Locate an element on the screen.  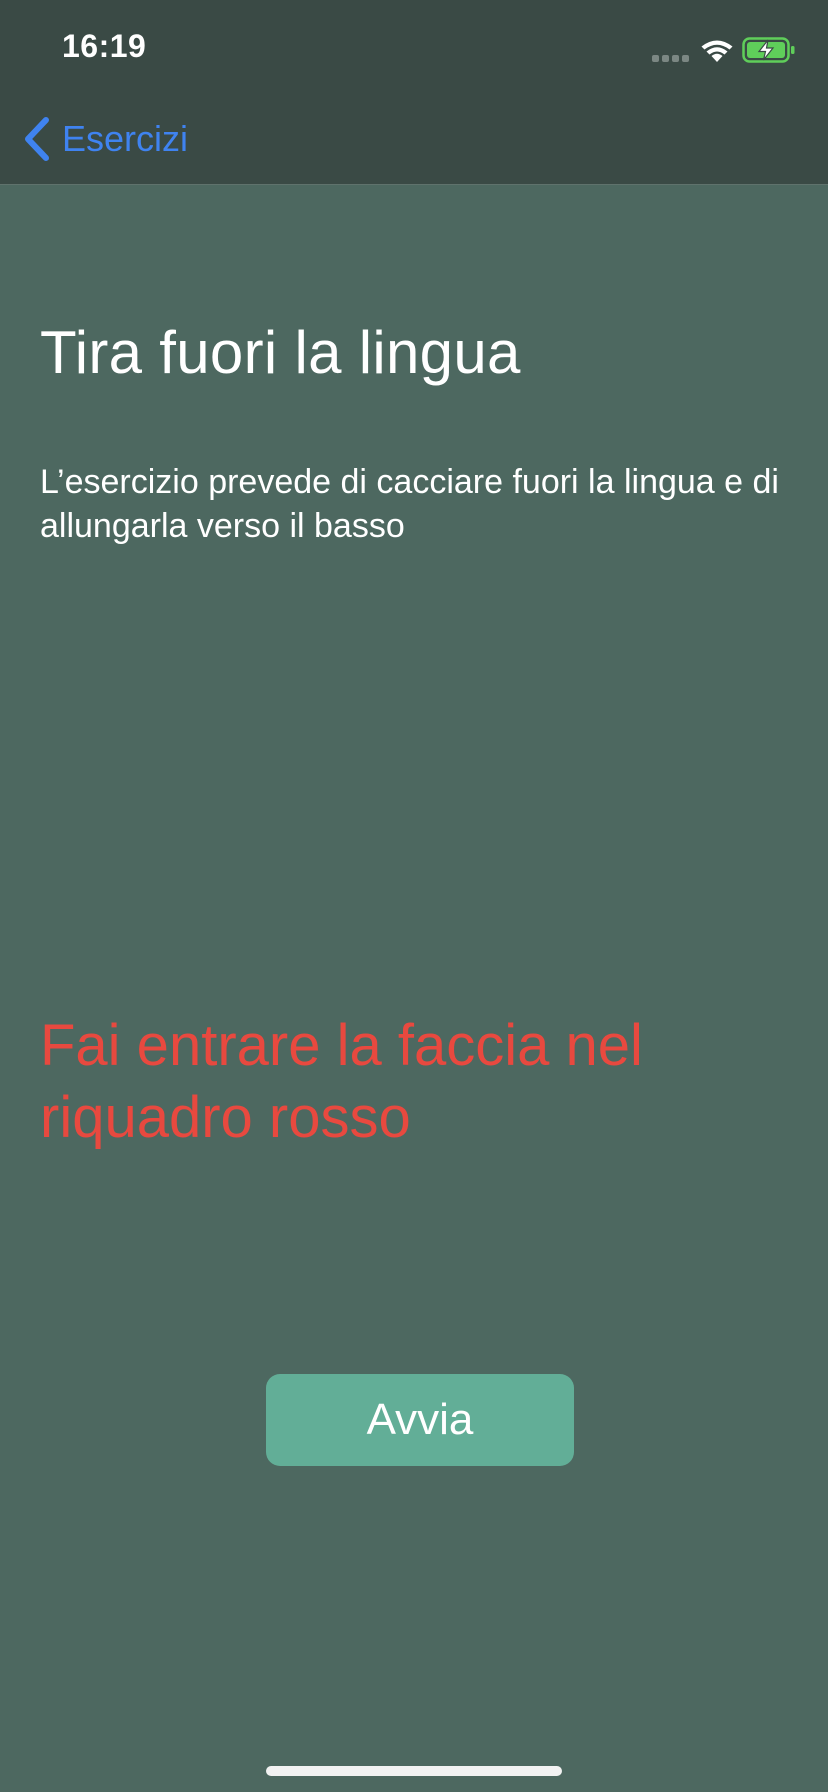
wifi-icon is located at coordinates (717, 51).